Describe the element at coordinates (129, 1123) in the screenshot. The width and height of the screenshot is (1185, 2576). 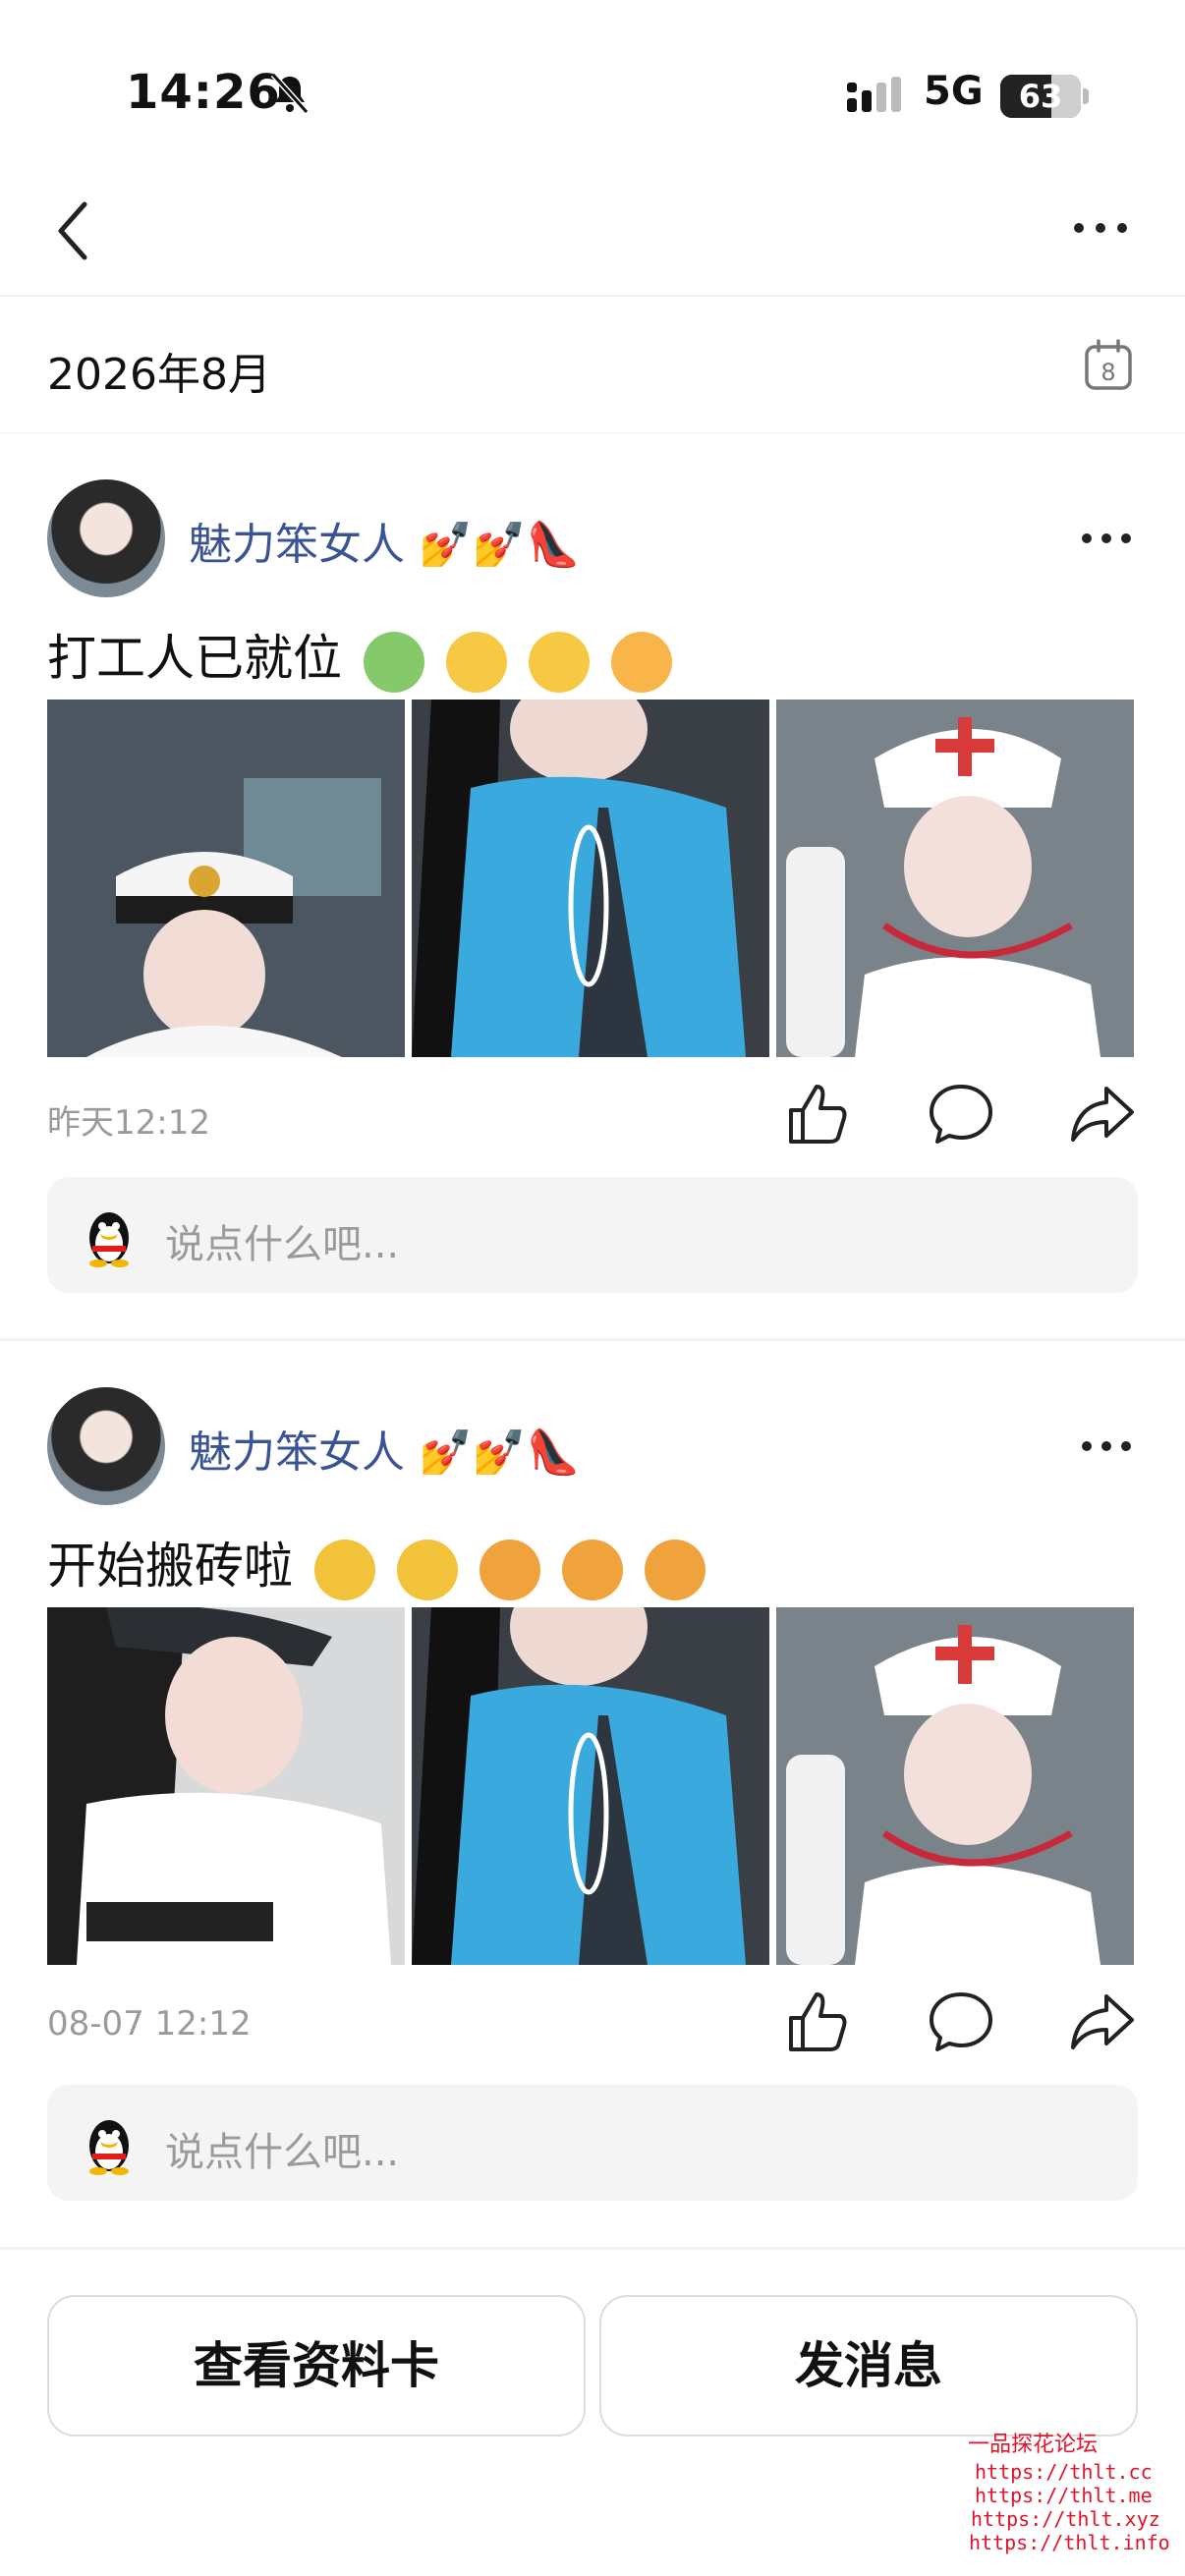
I see `post-timestamp: 昨天12:12` at that location.